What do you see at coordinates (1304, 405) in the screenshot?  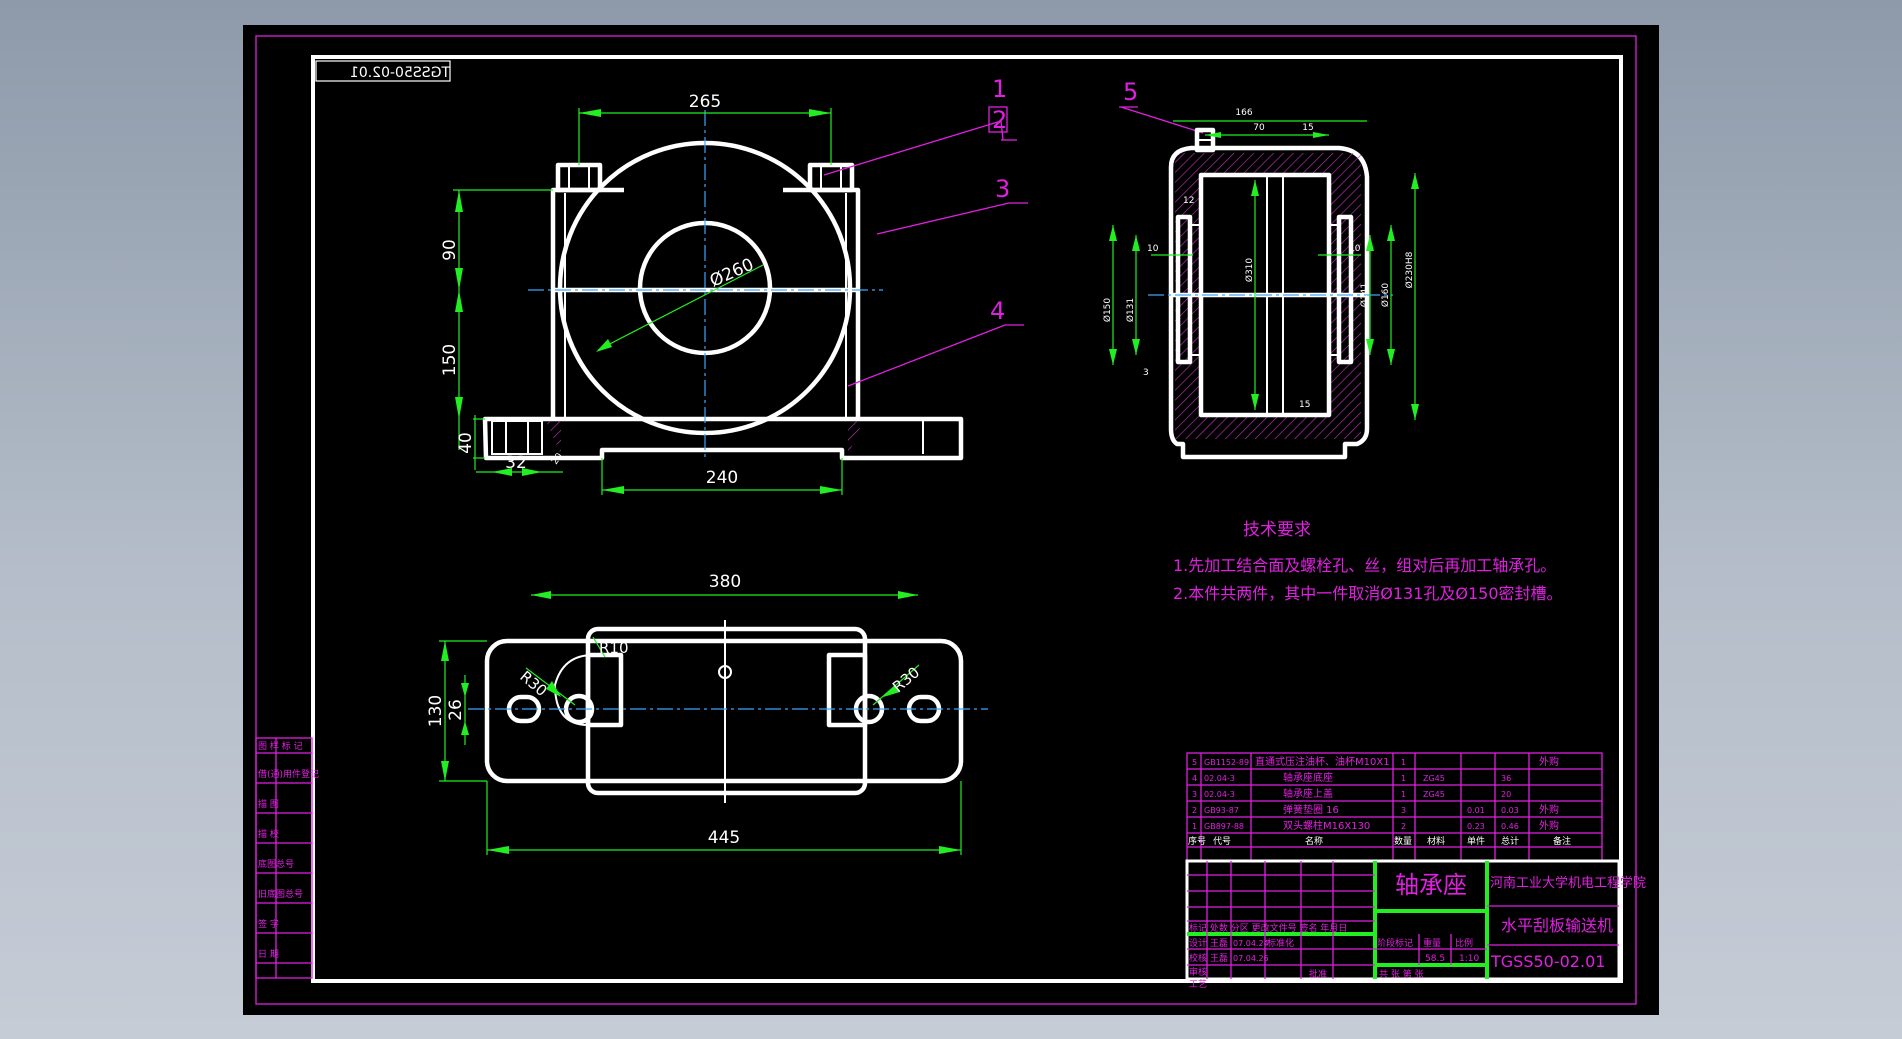 I see `dim-side-s15: 15` at bounding box center [1304, 405].